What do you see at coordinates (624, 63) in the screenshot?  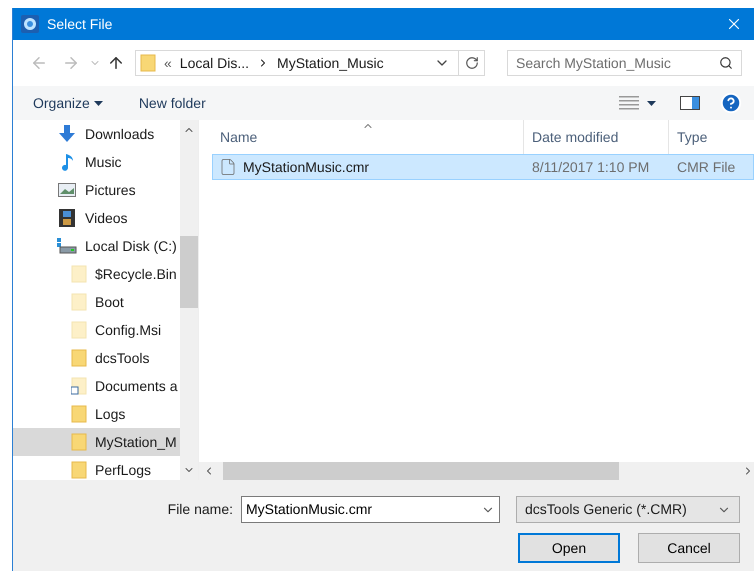 I see `search-field: Search MyStation_Music` at bounding box center [624, 63].